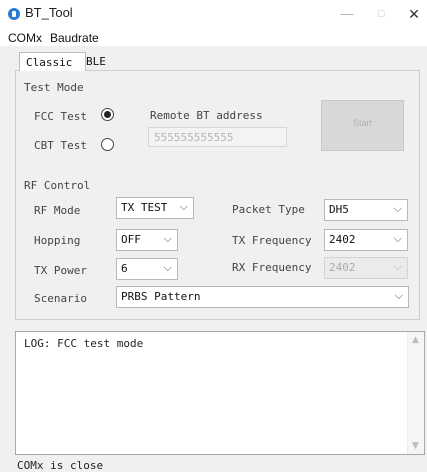 The width and height of the screenshot is (427, 472). What do you see at coordinates (206, 115) in the screenshot?
I see `remote-bt-address-label: Remote BT address` at bounding box center [206, 115].